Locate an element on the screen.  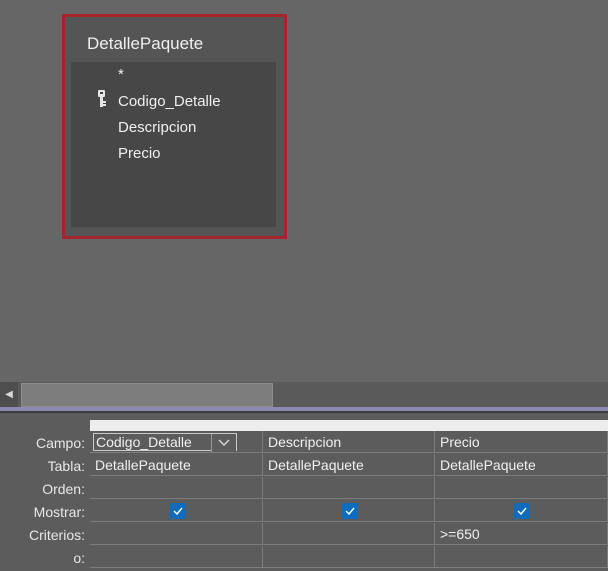
field-item-codigo-detalle: Codigo_Detalle is located at coordinates (169, 101).